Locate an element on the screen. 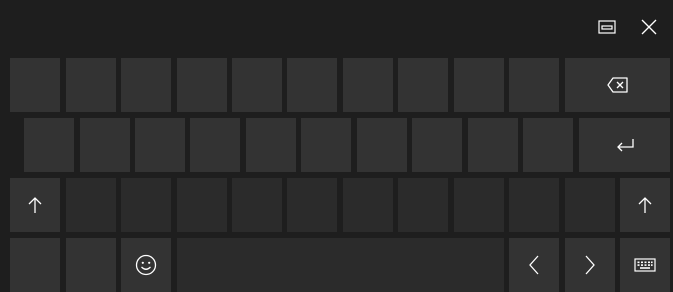 This screenshot has height=292, width=673. right-arrow-icon is located at coordinates (590, 265).